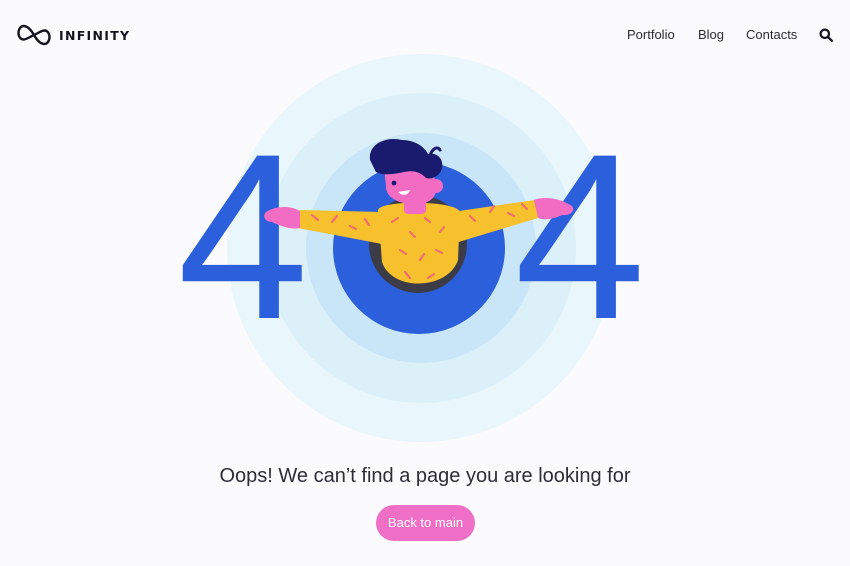 The width and height of the screenshot is (850, 566). Describe the element at coordinates (425, 523) in the screenshot. I see `back-to-main-button: Back to main` at that location.